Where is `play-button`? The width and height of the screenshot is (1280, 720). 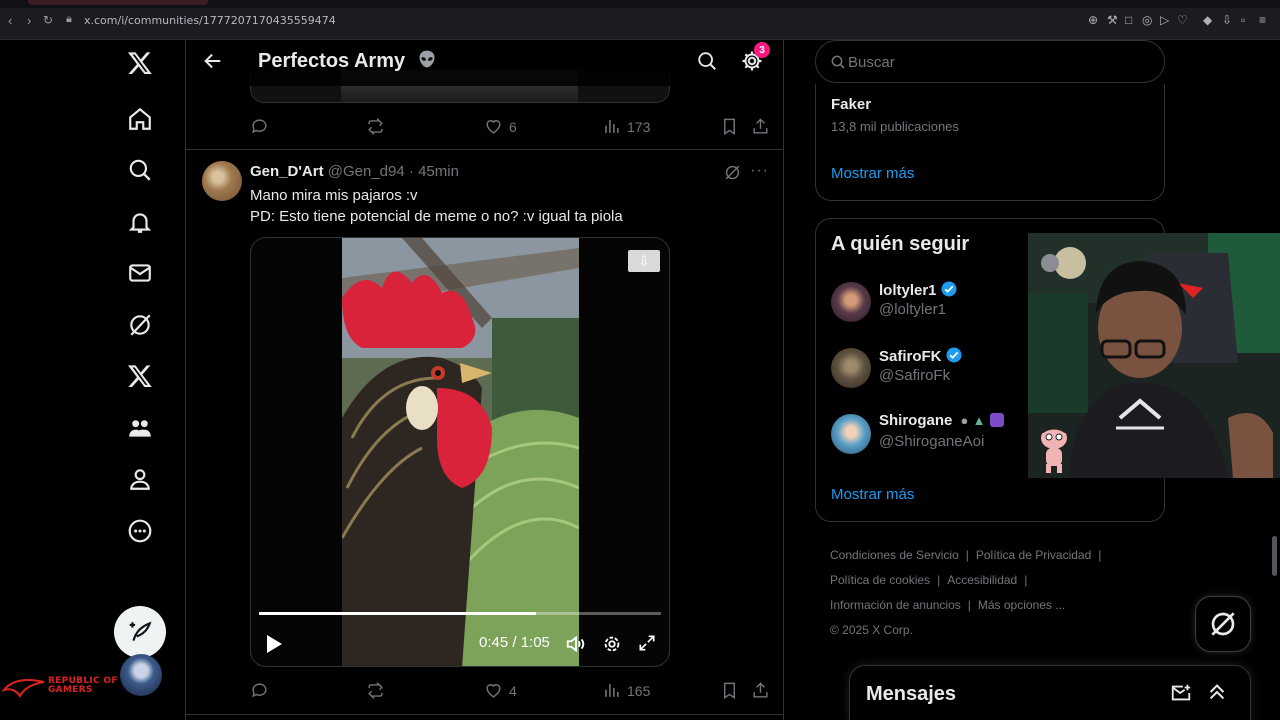 play-button is located at coordinates (274, 646).